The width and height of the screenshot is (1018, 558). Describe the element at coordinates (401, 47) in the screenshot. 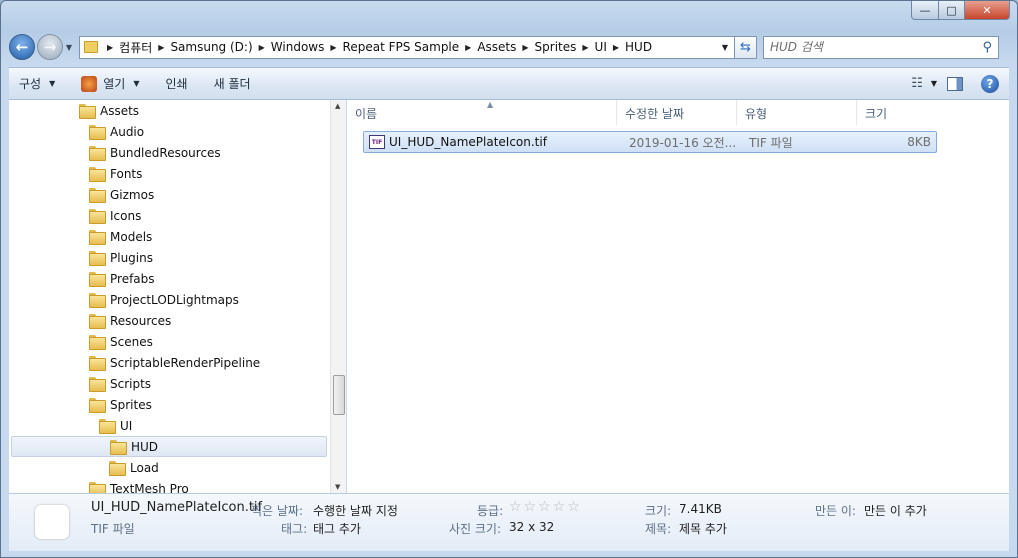

I see `breadcrumb-item: Repeat FPS Sample` at that location.